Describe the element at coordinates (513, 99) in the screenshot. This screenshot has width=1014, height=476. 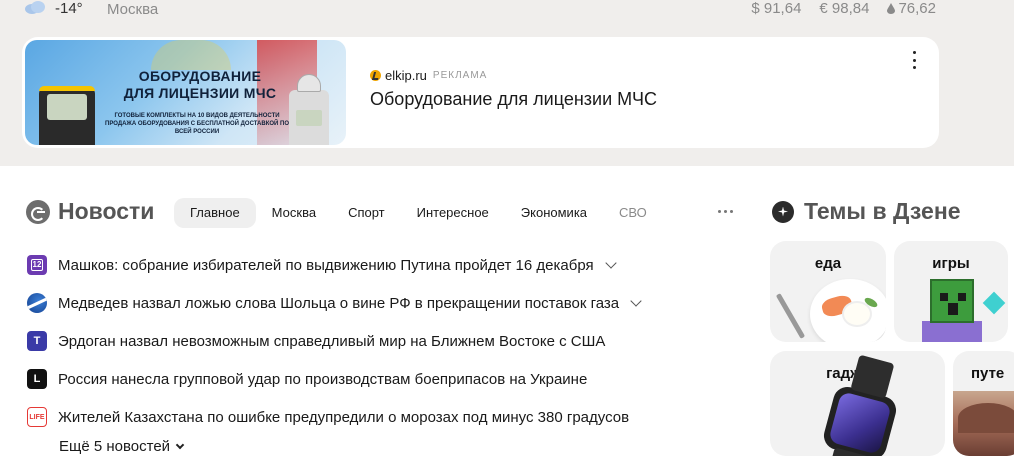
I see `ad-title: Оборудование для лицензии МЧС` at that location.